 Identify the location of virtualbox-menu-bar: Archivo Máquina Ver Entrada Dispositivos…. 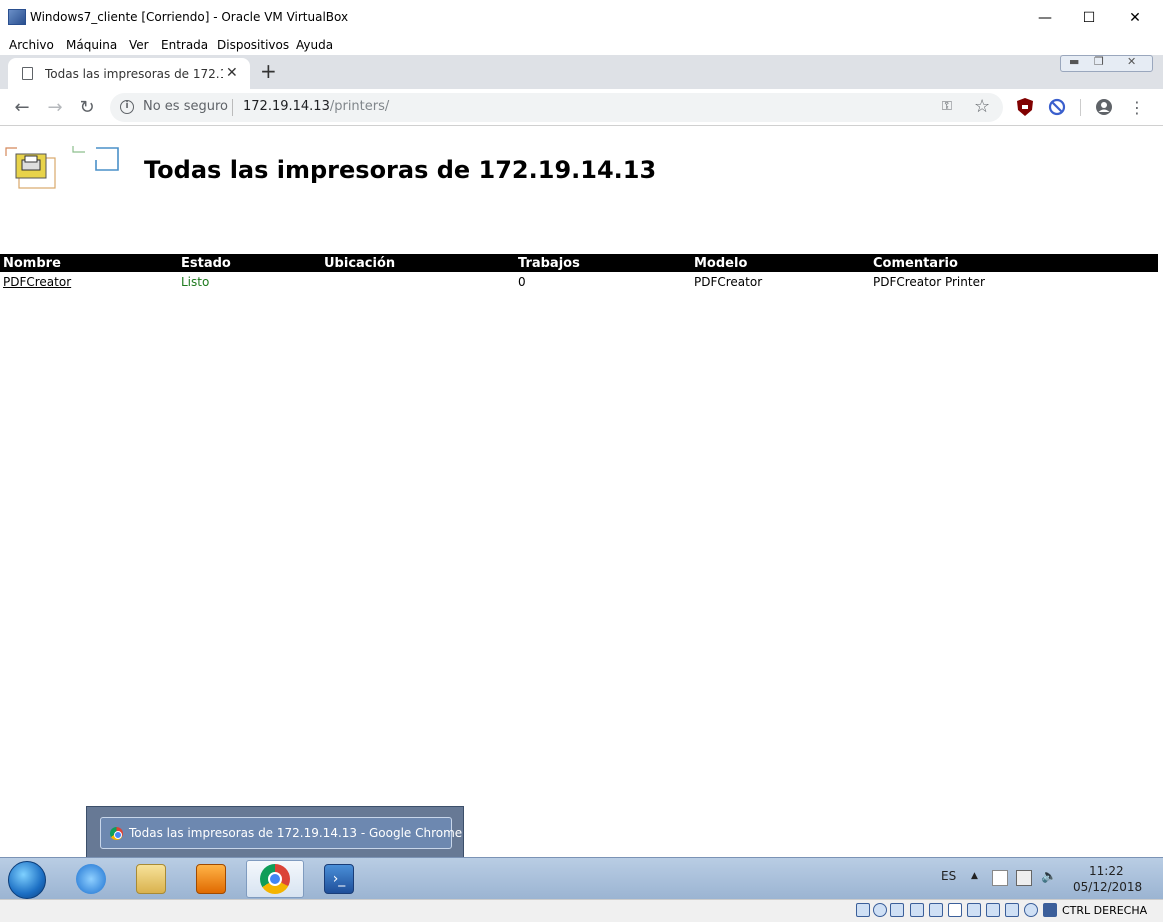
(581, 45).